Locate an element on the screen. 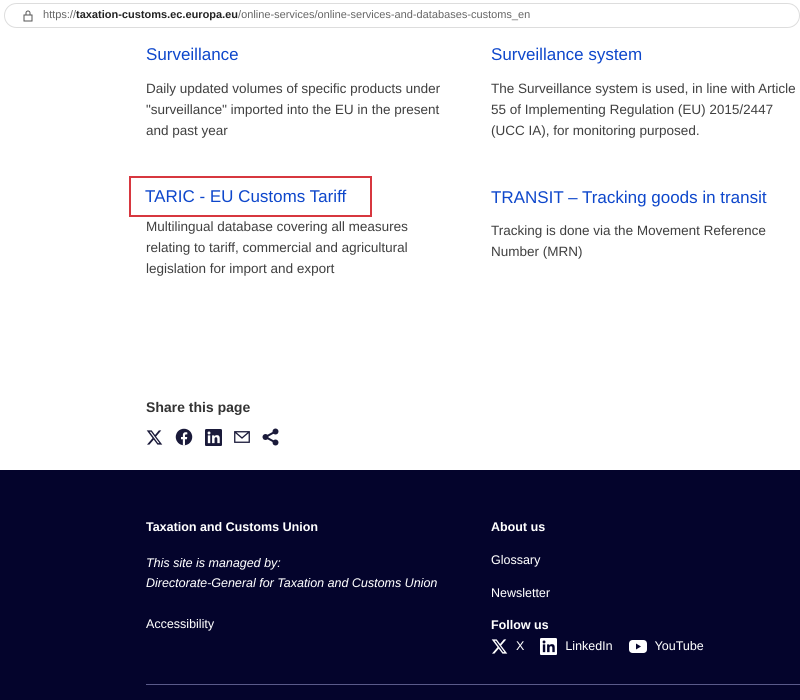 Image resolution: width=800 pixels, height=700 pixels. facebook-share-button is located at coordinates (184, 437).